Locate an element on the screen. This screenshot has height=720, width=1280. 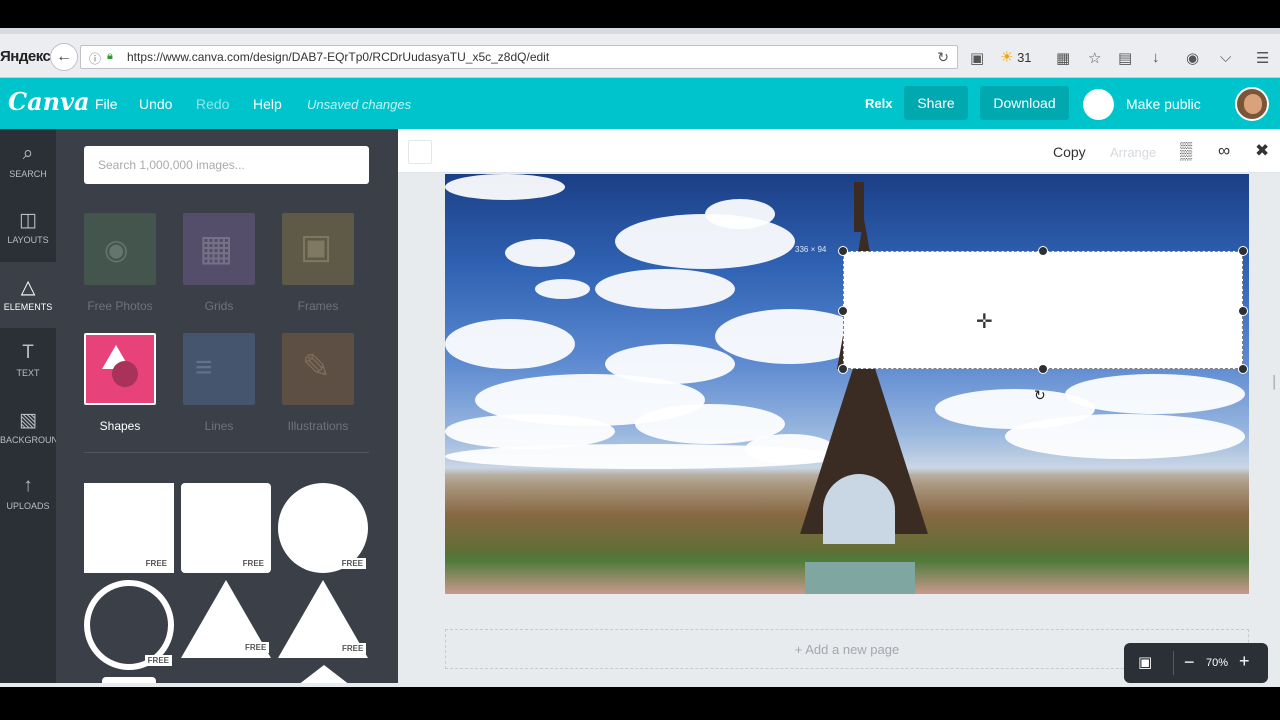
nav-layouts: ◫ LAYOUTS is located at coordinates (28, 228).